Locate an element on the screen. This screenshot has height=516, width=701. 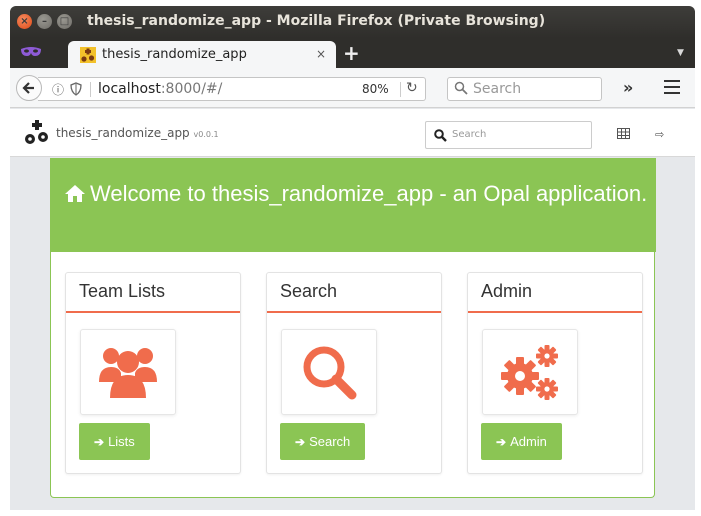
url-host: localhost is located at coordinates (129, 89).